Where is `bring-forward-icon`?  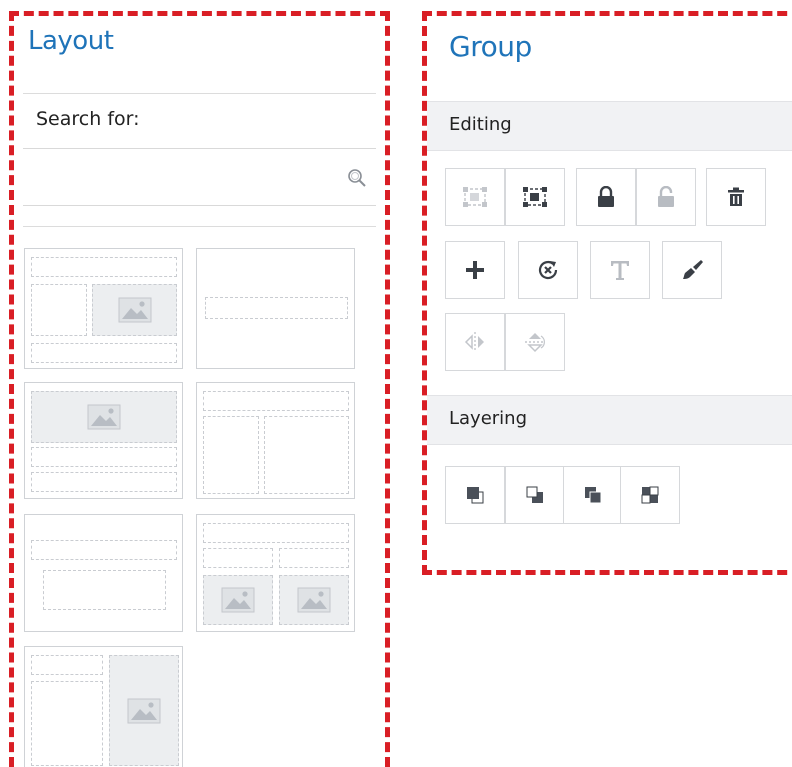
bring-forward-icon is located at coordinates (593, 495).